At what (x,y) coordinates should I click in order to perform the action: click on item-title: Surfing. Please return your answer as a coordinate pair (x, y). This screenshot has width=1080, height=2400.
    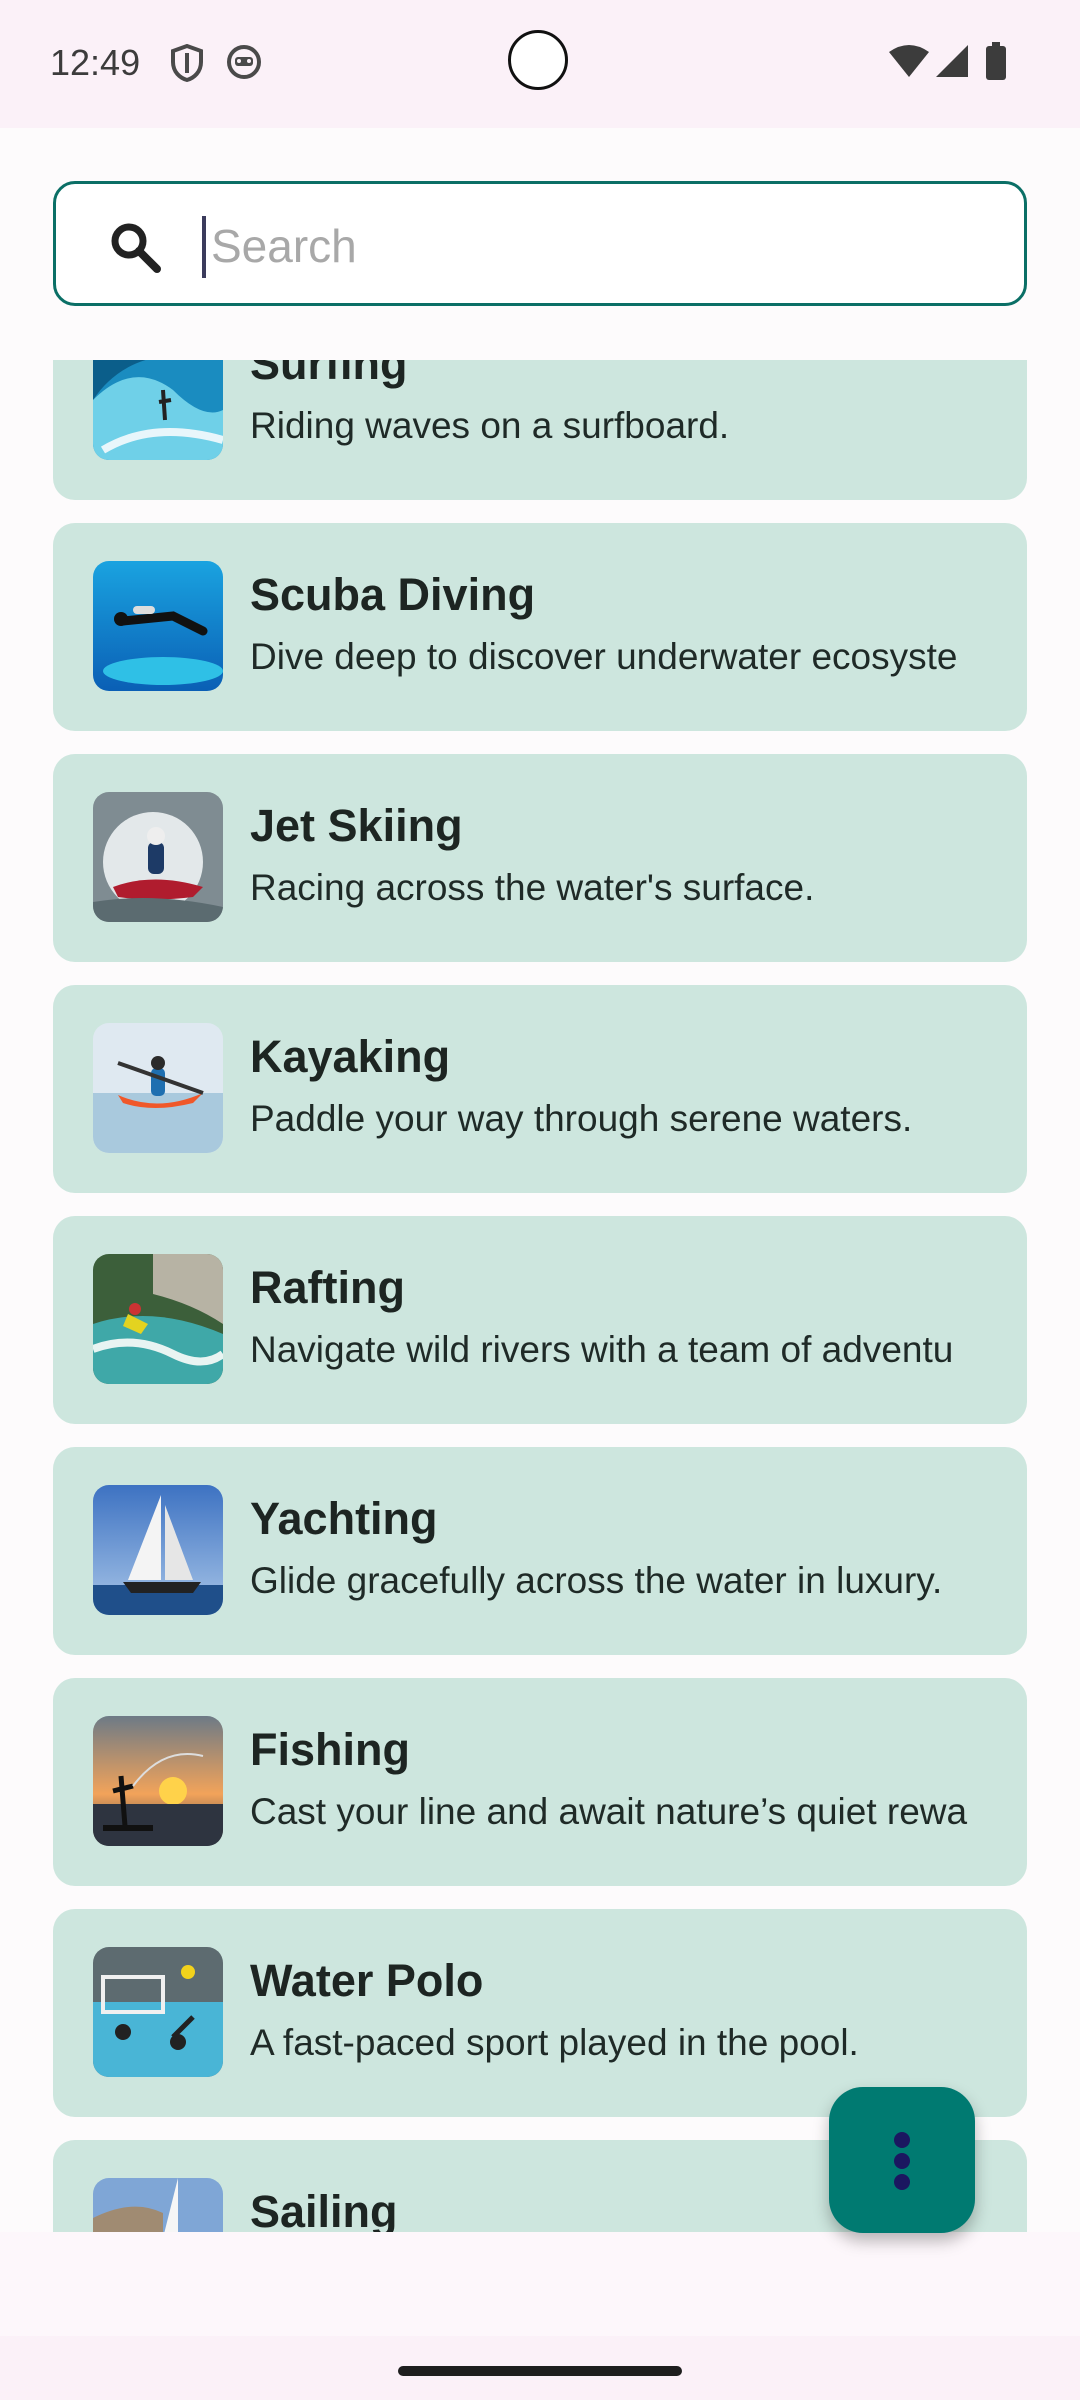
    Looking at the image, I should click on (329, 374).